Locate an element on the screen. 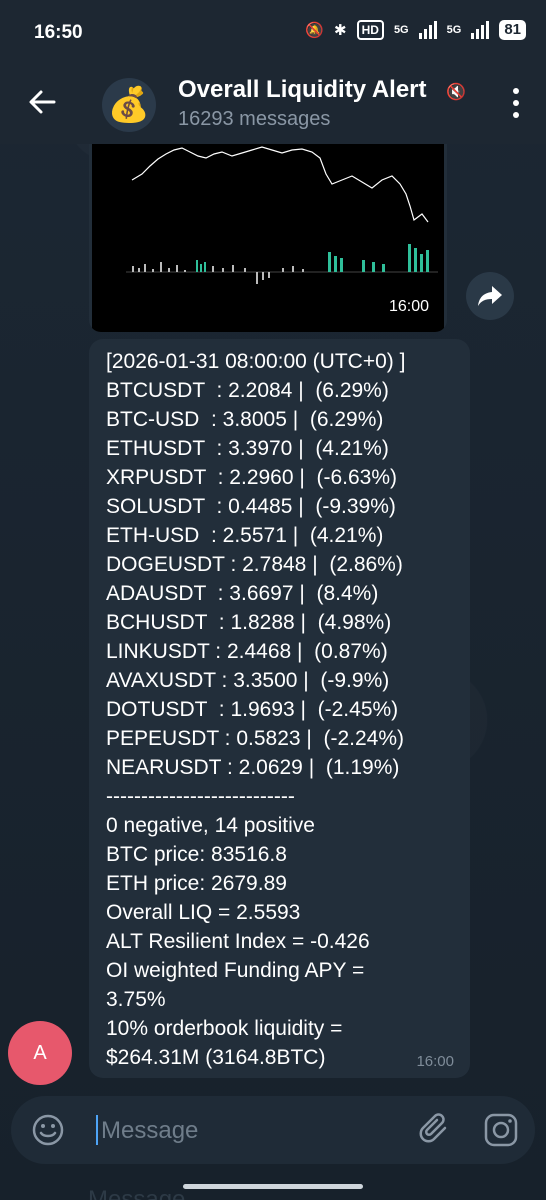  message-input is located at coordinates (251, 1131).